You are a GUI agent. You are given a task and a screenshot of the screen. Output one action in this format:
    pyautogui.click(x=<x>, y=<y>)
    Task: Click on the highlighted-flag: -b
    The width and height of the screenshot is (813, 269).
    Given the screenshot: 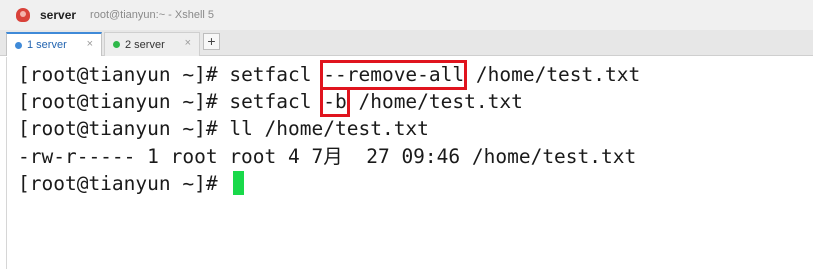 What is the action you would take?
    pyautogui.click(x=335, y=102)
    